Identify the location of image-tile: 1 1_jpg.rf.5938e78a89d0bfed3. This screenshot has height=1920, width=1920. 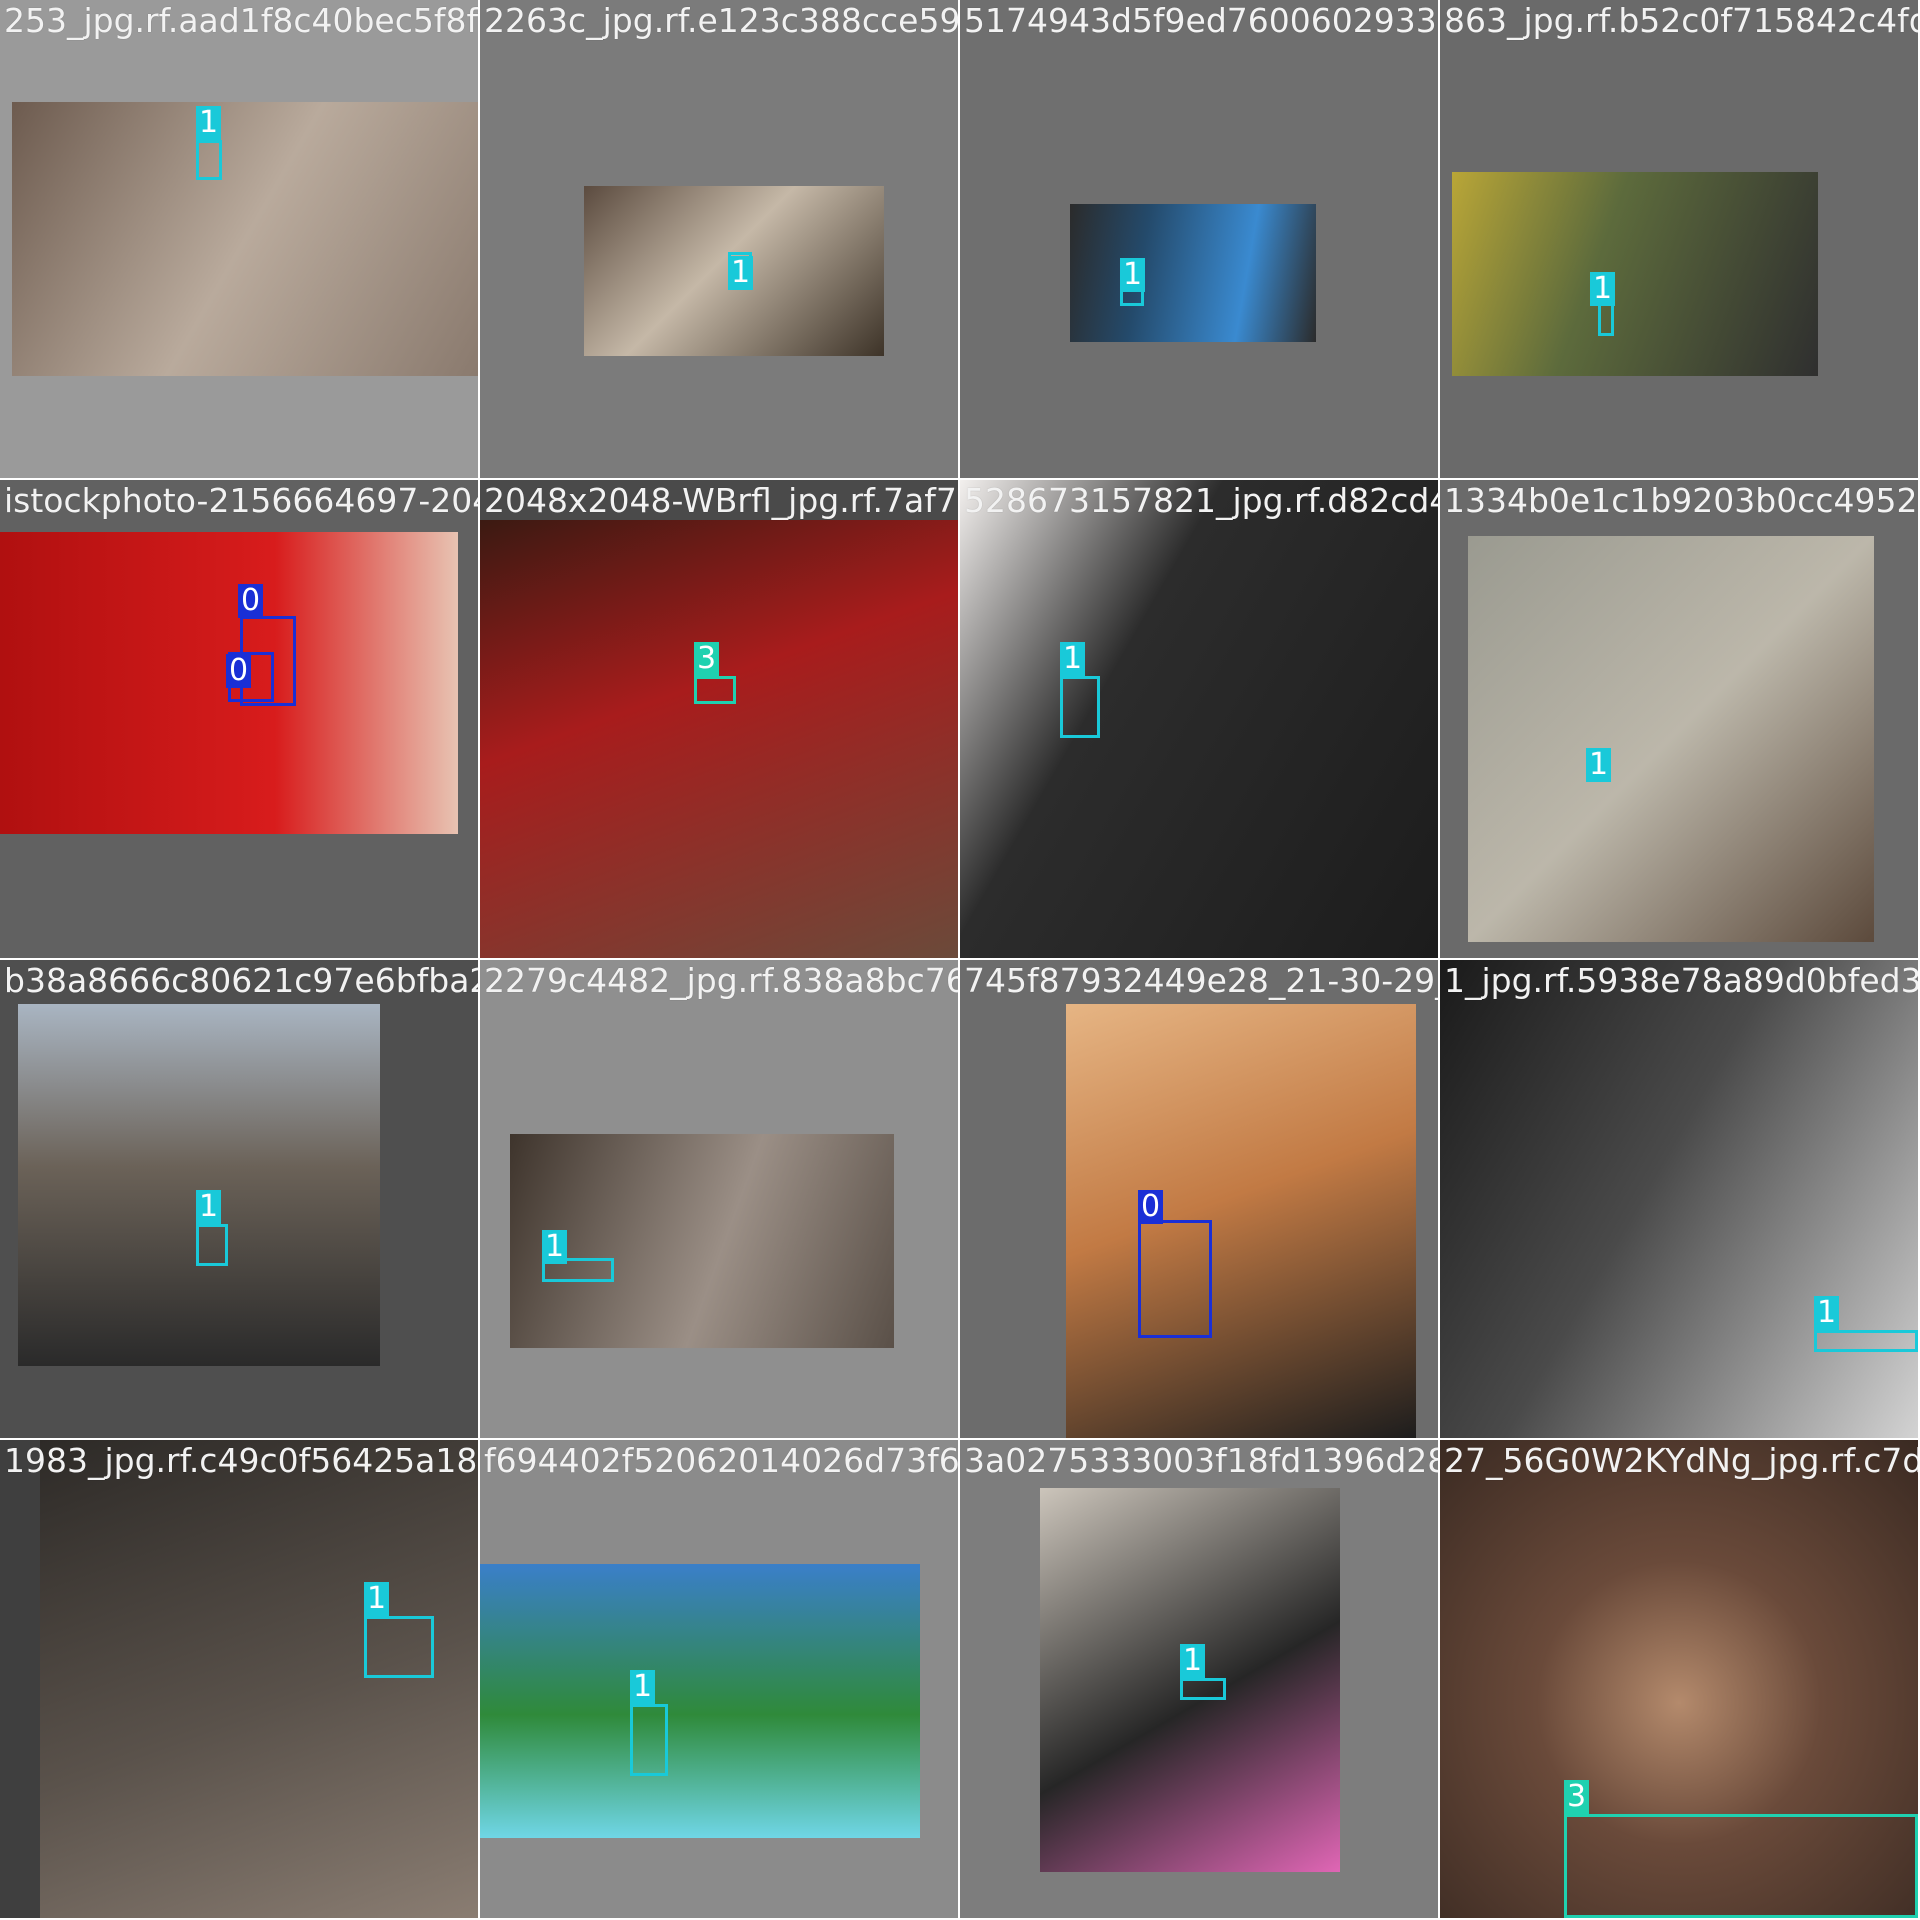
(1679, 1199).